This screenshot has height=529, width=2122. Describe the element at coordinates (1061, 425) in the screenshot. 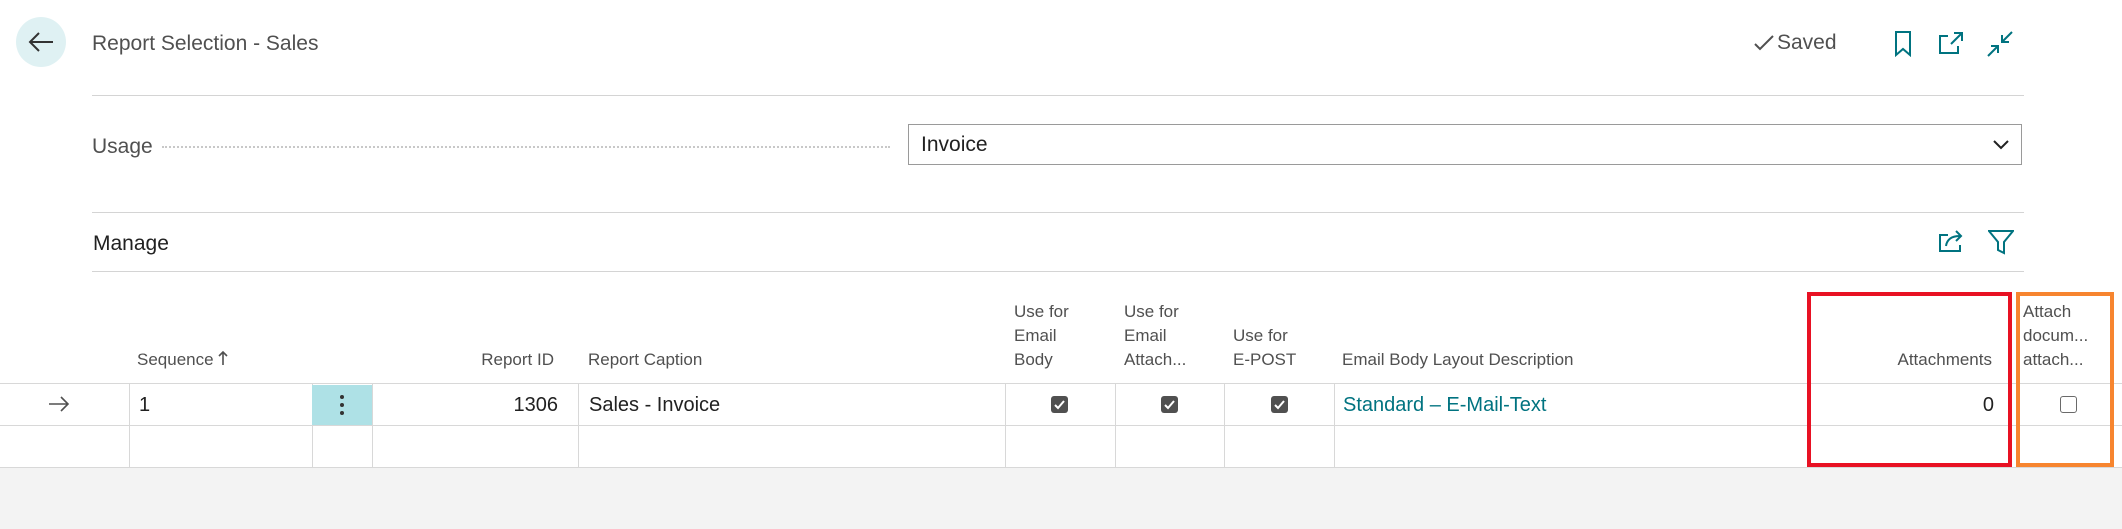

I see `table-row-divider` at that location.